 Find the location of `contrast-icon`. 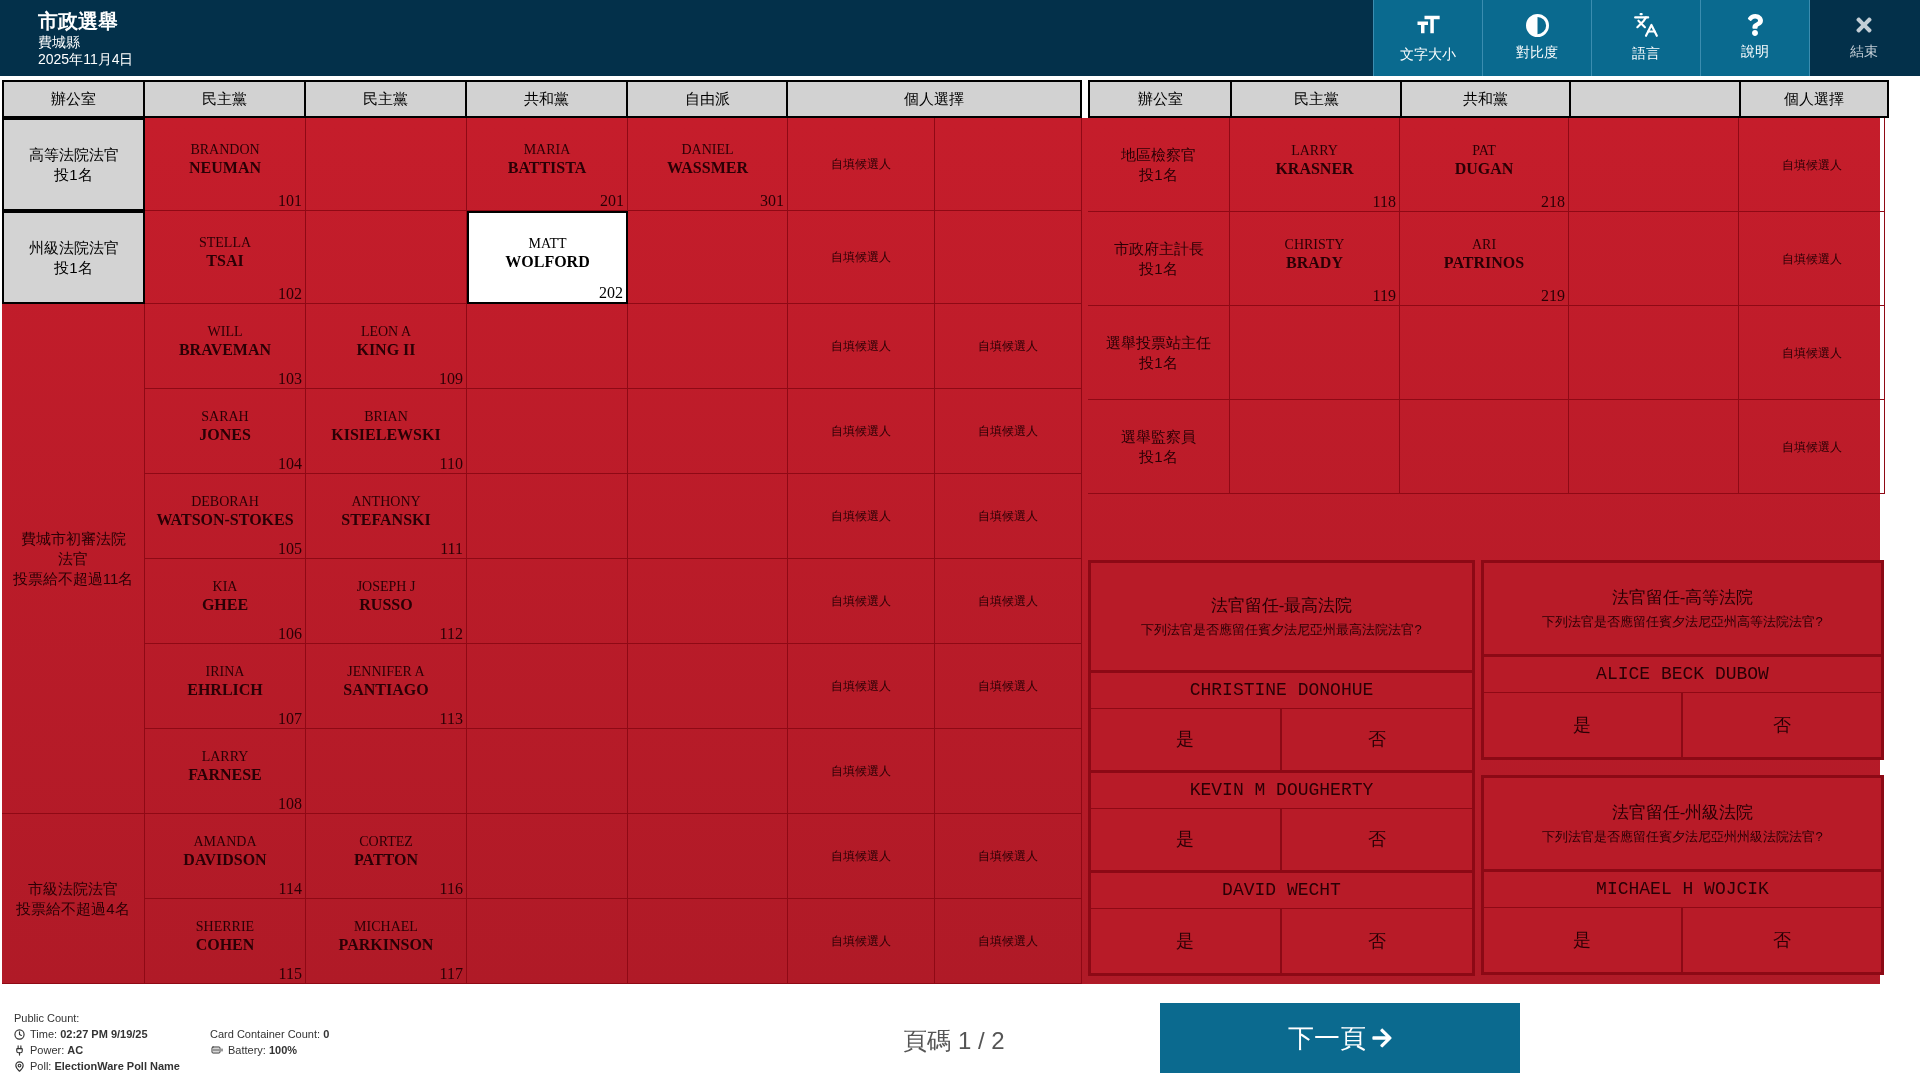

contrast-icon is located at coordinates (1537, 25).